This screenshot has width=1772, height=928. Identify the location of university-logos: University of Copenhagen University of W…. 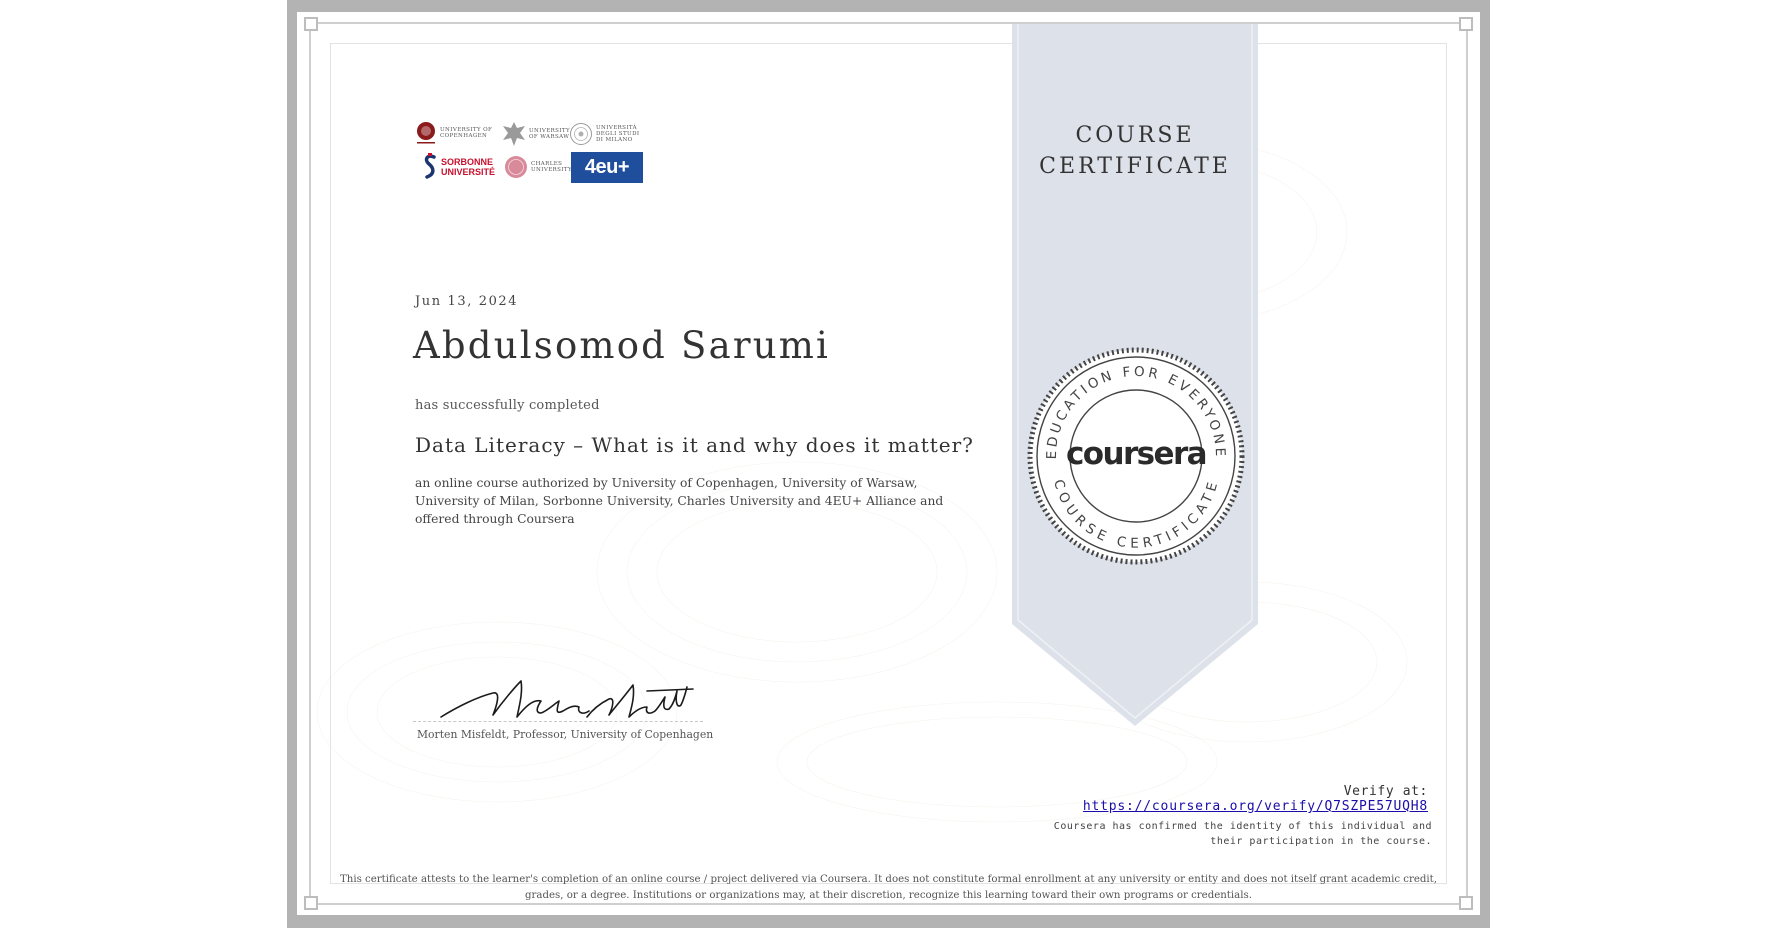
(540, 160).